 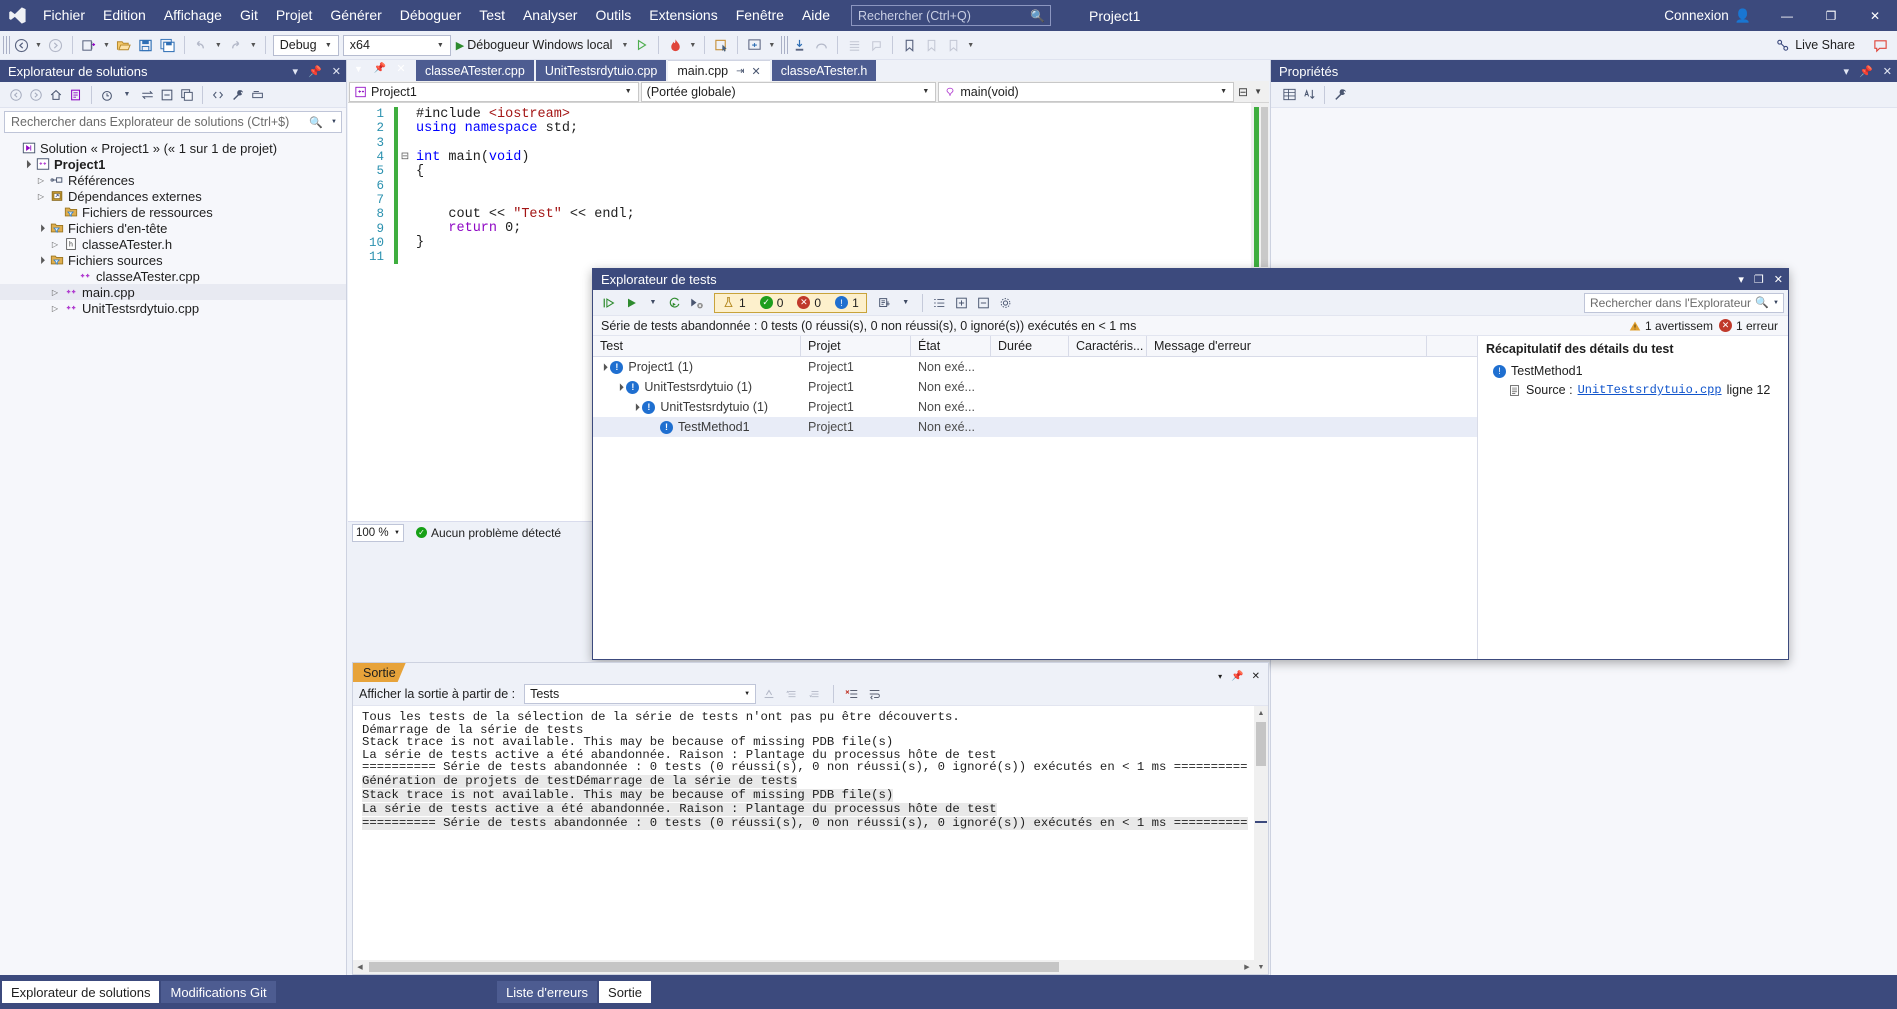 I want to click on editor-problem-status: ✓ Aucun problème détecté, so click(x=482, y=533).